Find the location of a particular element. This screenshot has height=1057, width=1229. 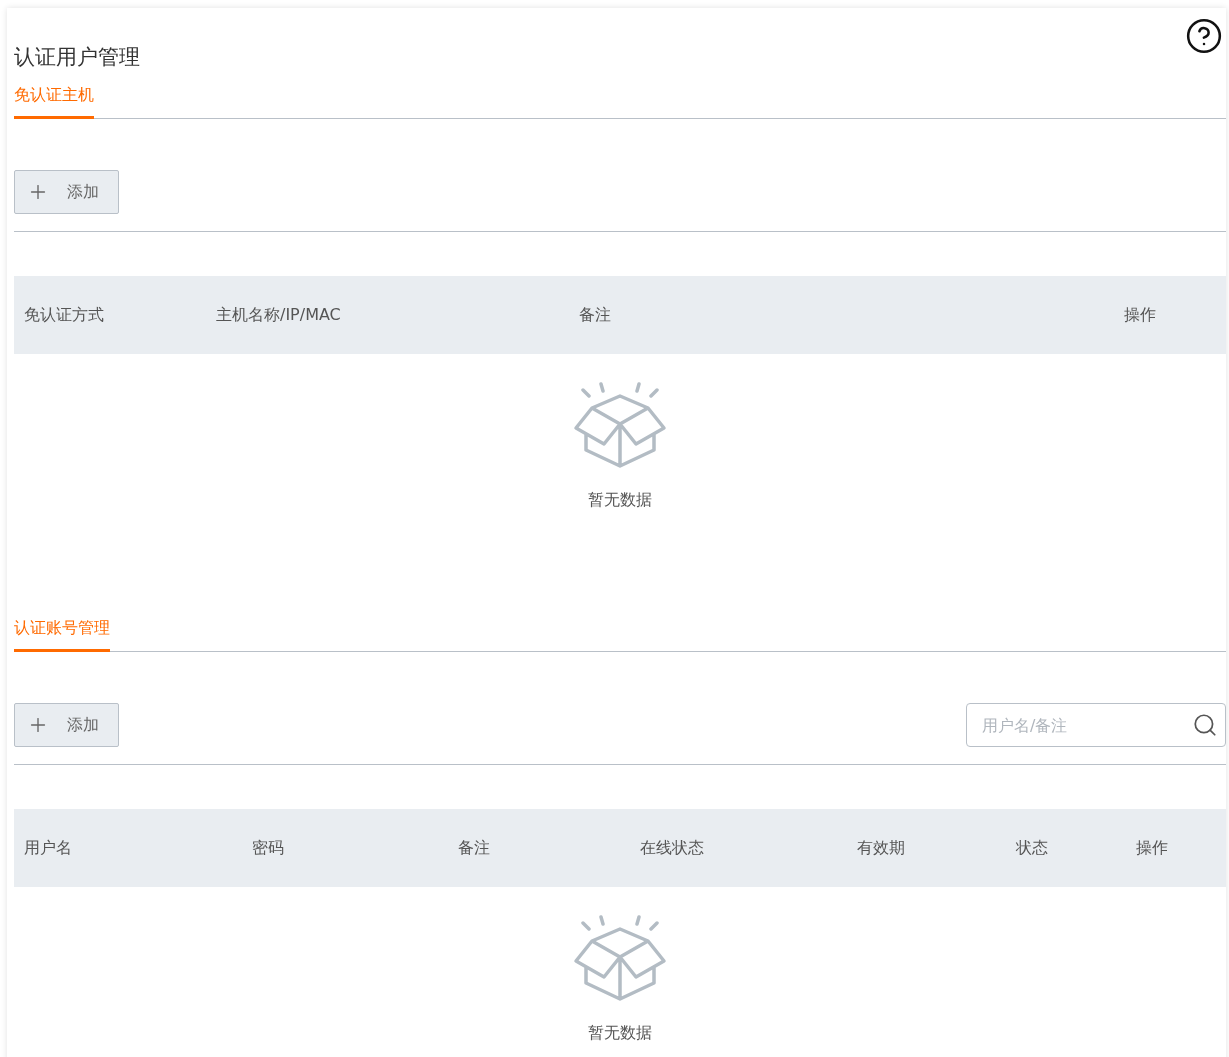

column-header: 状态 is located at coordinates (1032, 848).